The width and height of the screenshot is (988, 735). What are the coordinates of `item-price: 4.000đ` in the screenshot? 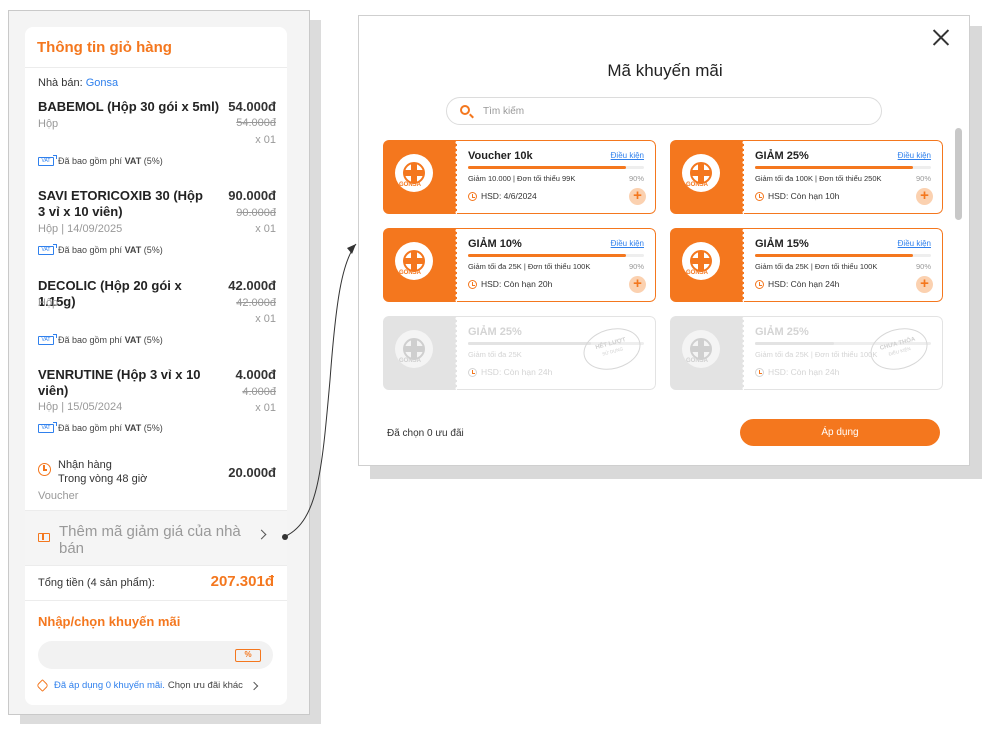 It's located at (255, 374).